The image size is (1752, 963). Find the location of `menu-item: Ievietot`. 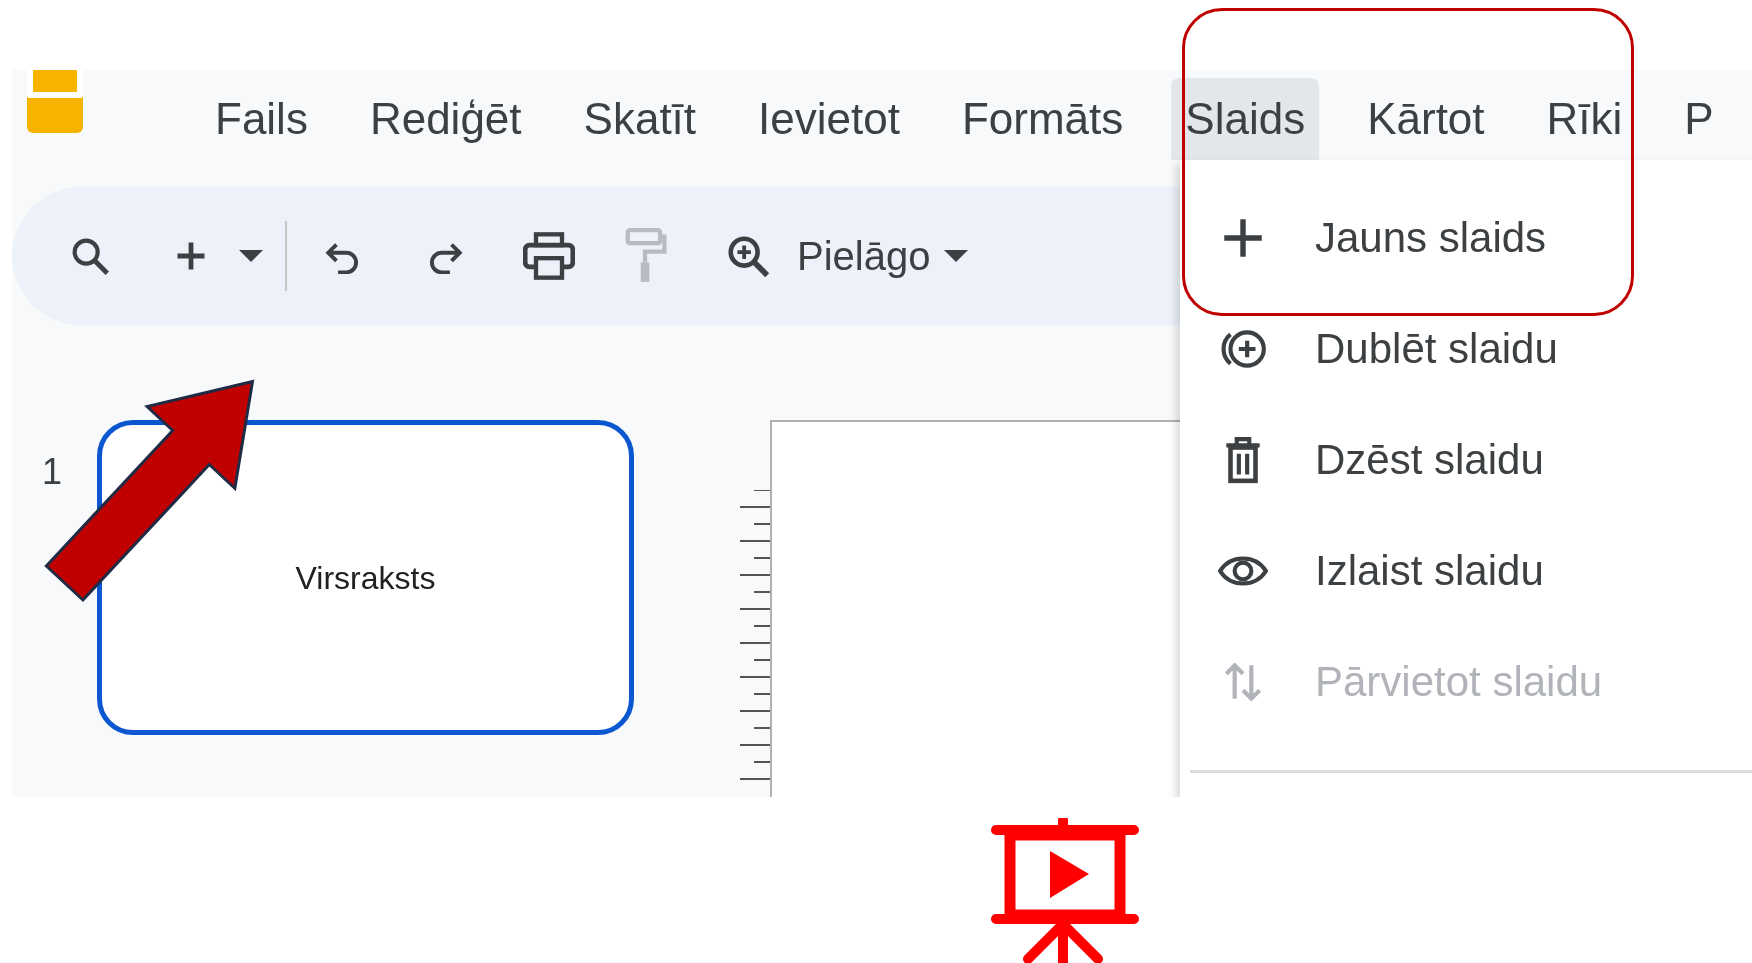

menu-item: Ievietot is located at coordinates (829, 119).